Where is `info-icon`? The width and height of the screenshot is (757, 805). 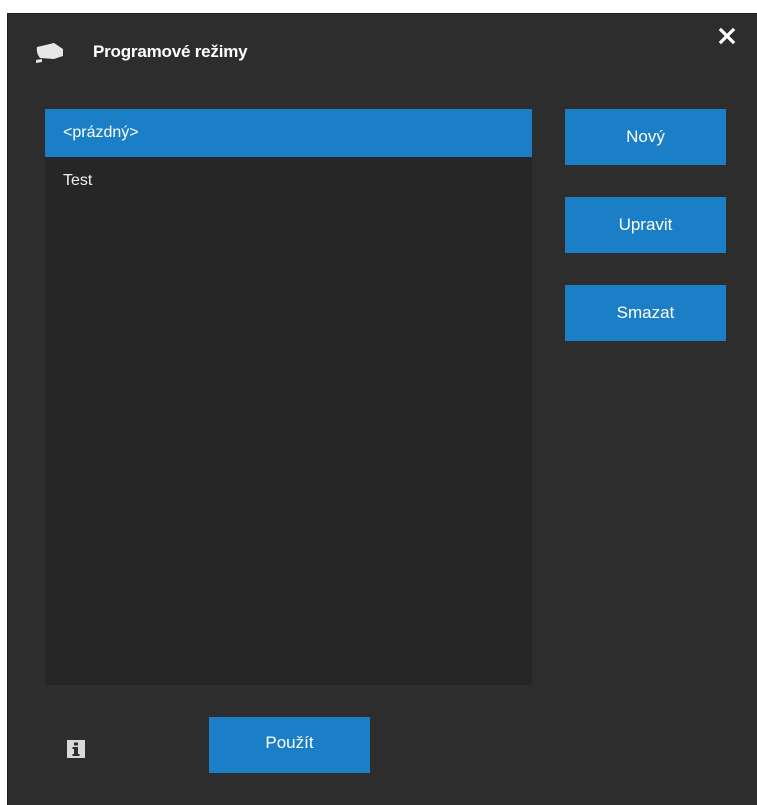
info-icon is located at coordinates (76, 749).